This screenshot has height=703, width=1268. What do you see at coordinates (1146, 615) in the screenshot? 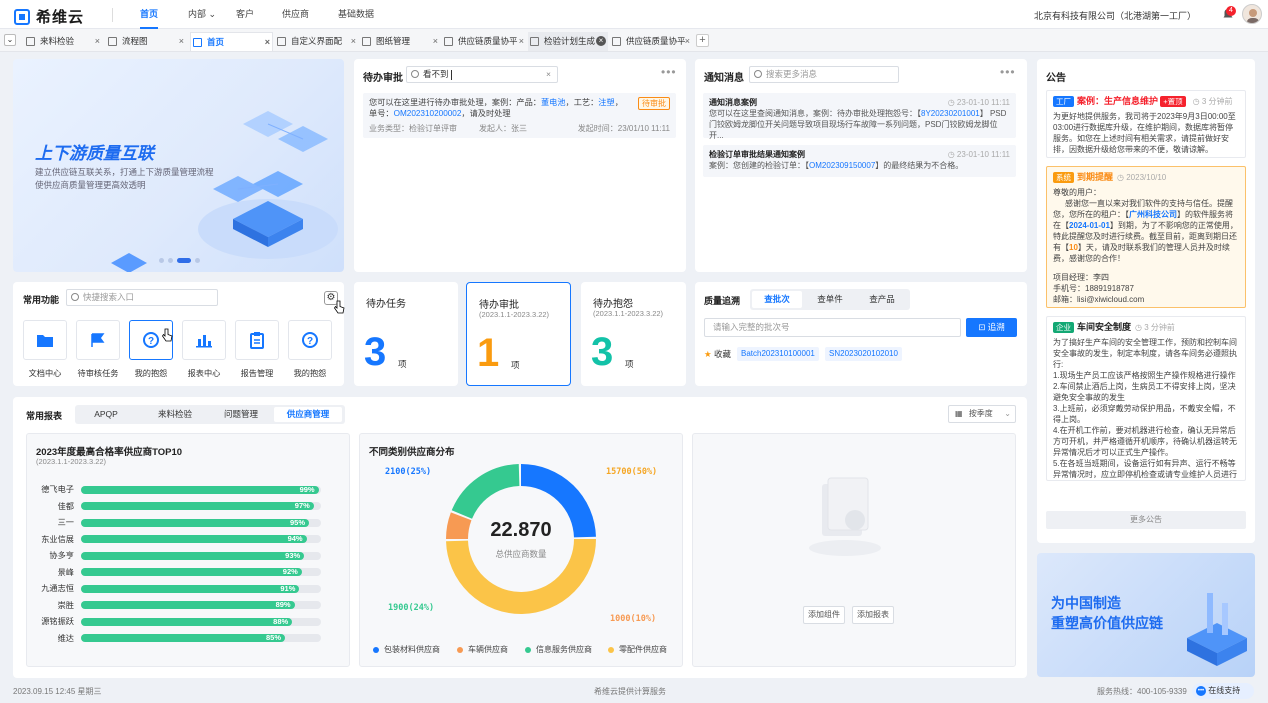
I see `promo-banner: 为中国制造 重塑高价值供应链` at bounding box center [1146, 615].